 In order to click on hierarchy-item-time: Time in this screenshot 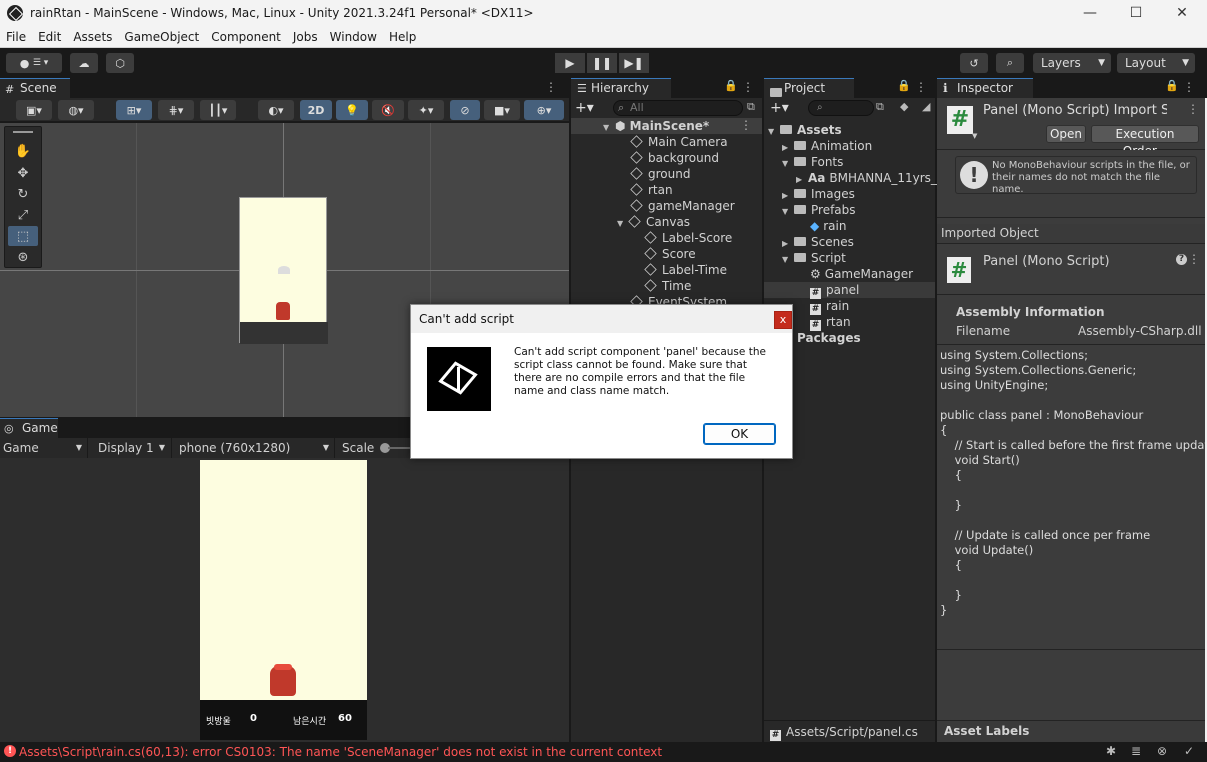, I will do `click(667, 286)`.